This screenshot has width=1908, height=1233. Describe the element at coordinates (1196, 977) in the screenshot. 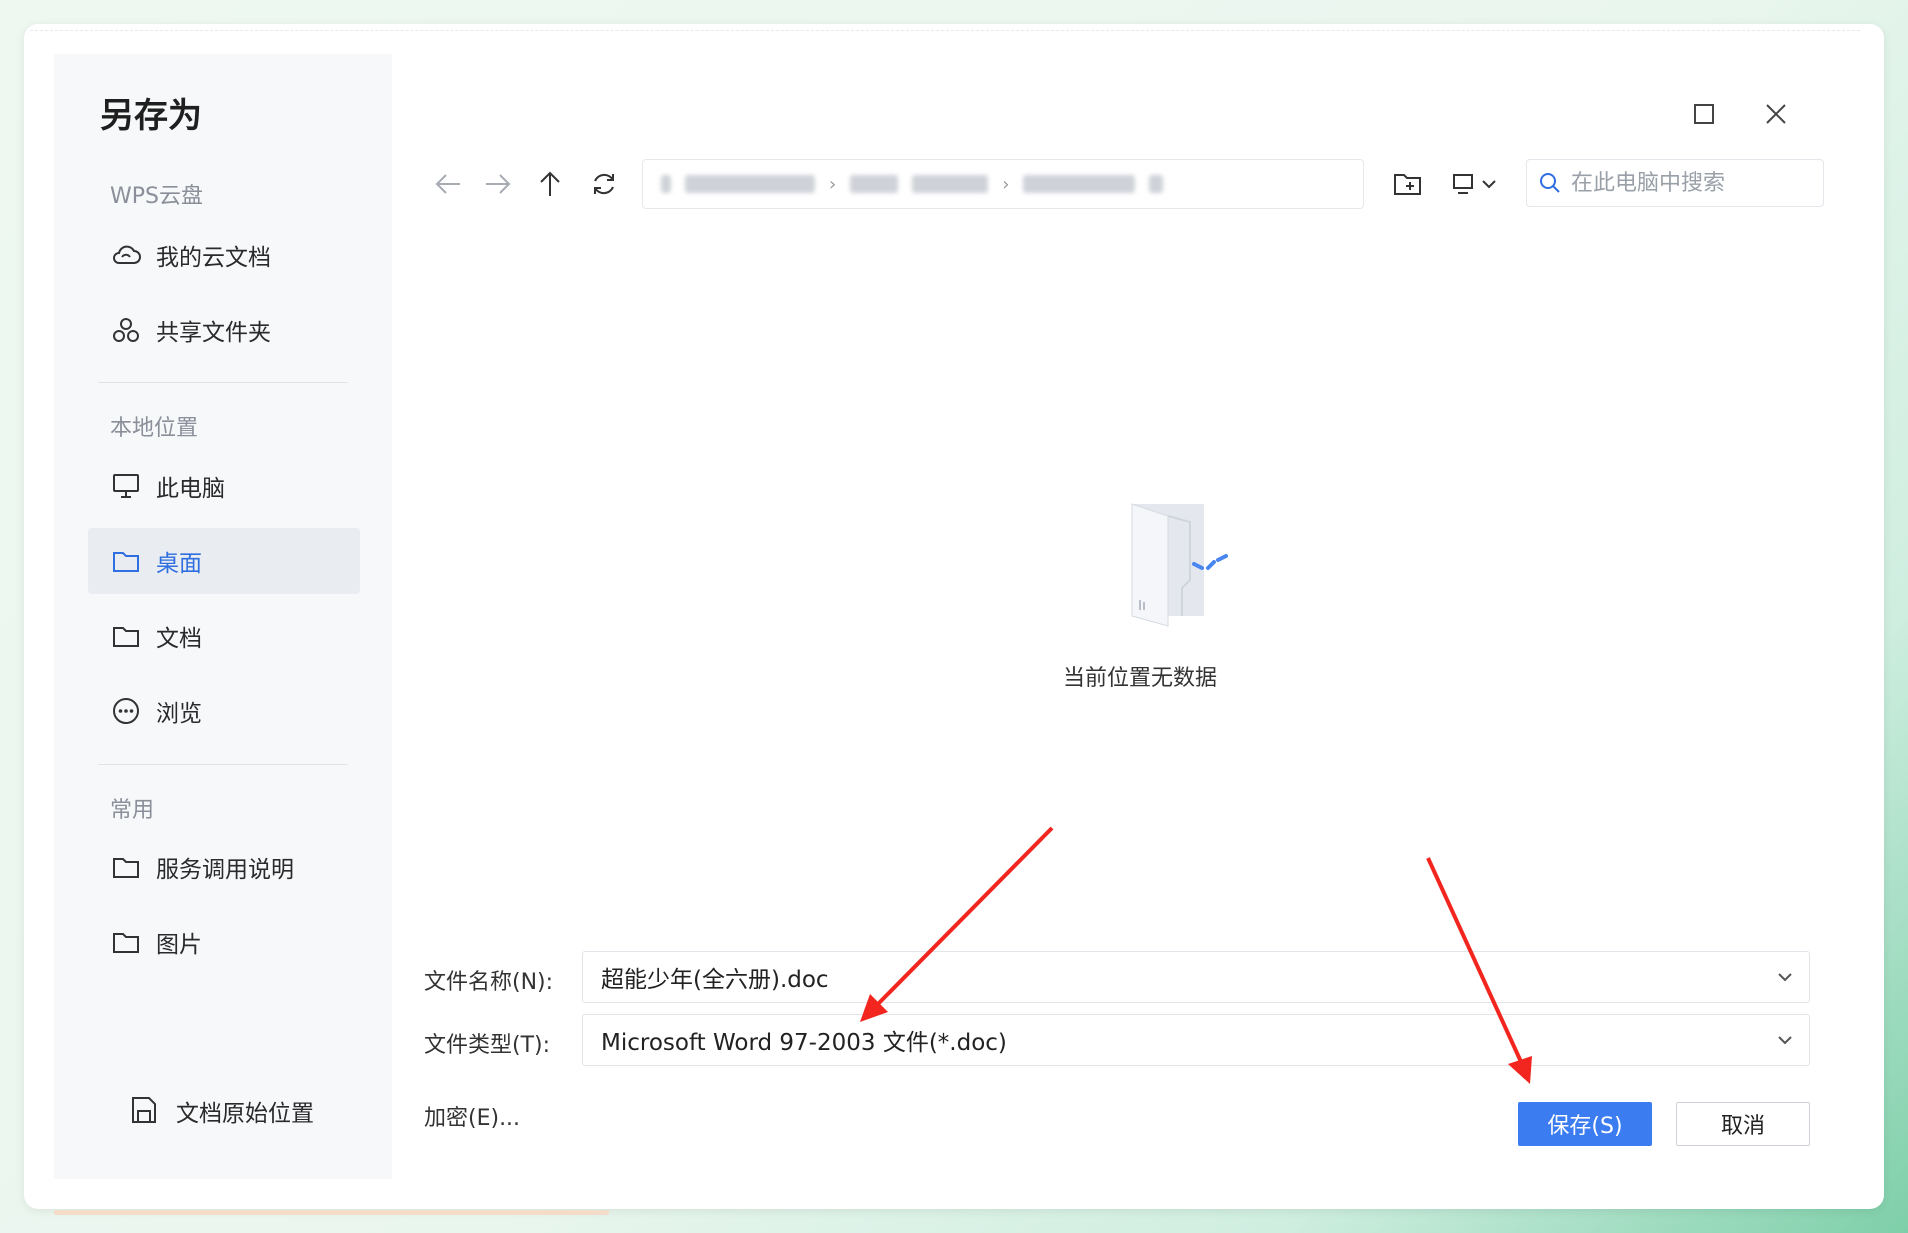

I see `filename-field: 超能少年(全六册).doc` at that location.